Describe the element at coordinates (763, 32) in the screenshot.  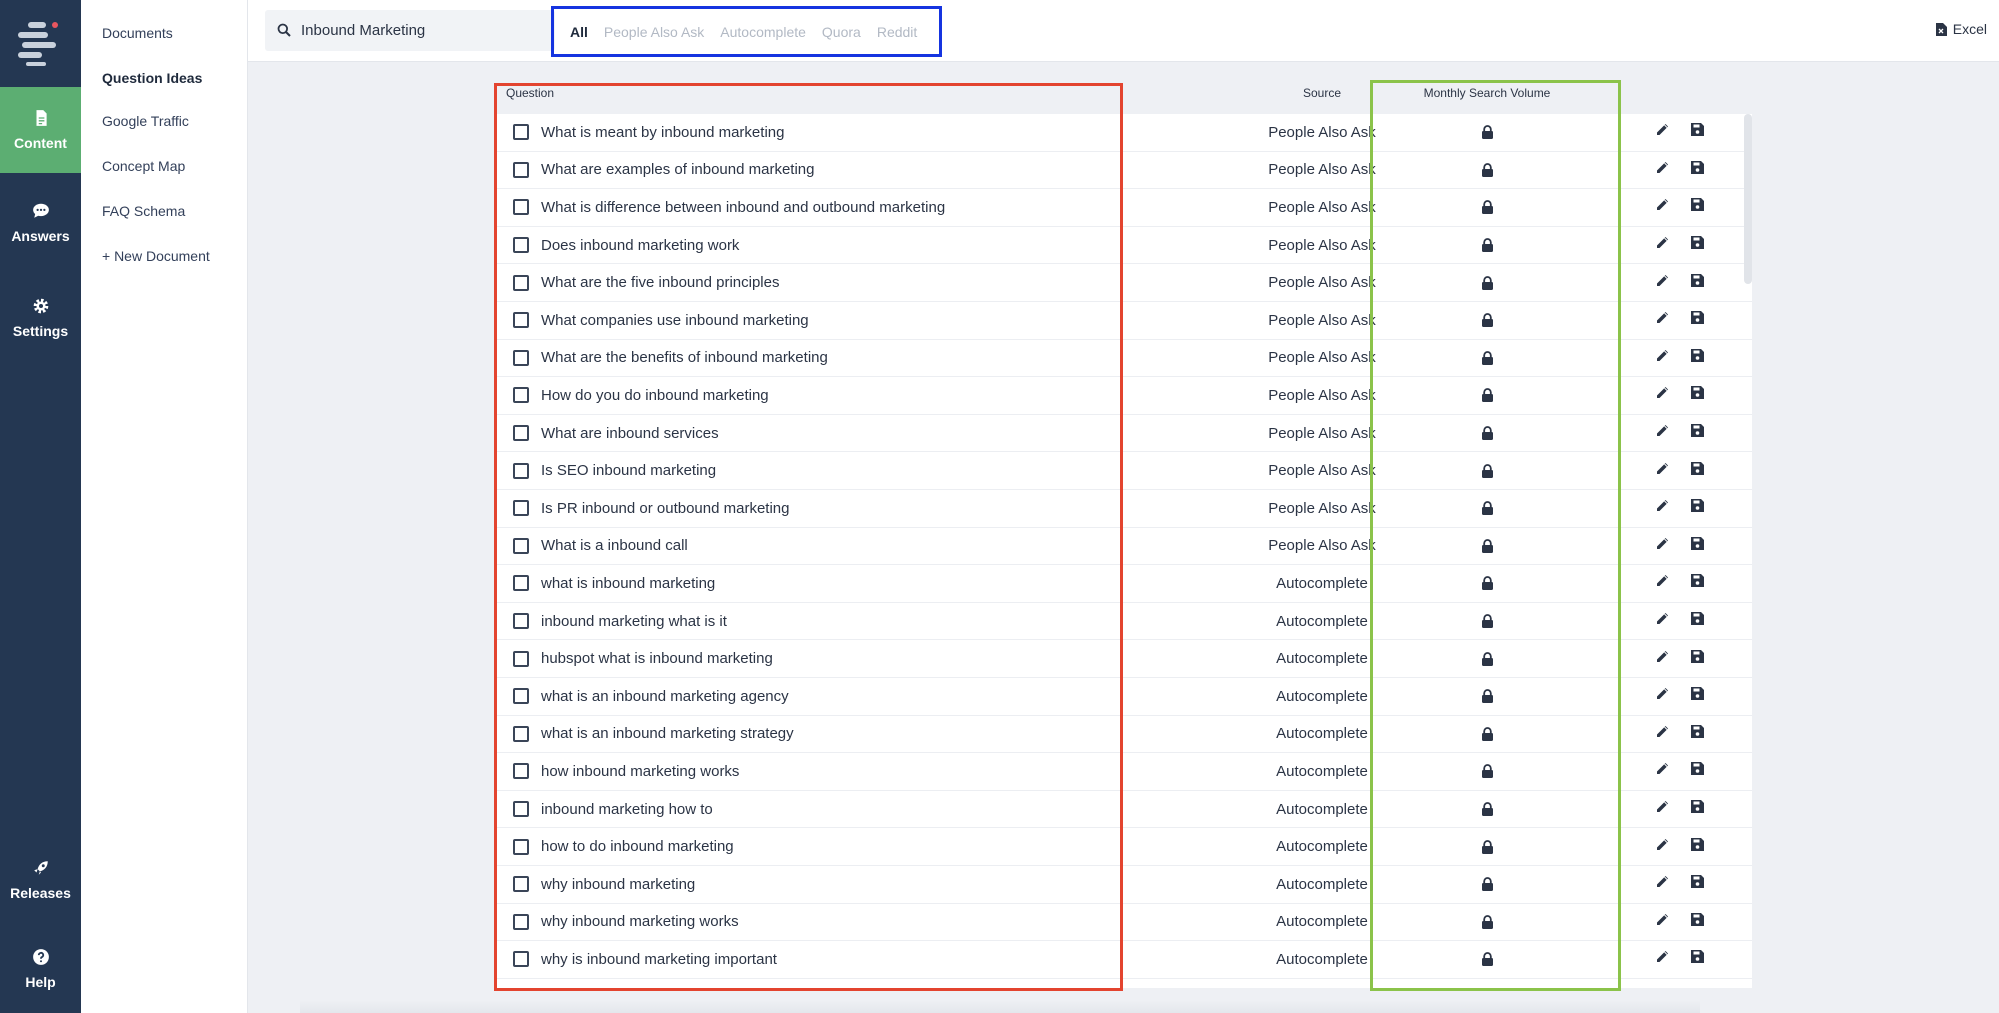
I see `tab-autocomplete: Autocomplete` at that location.